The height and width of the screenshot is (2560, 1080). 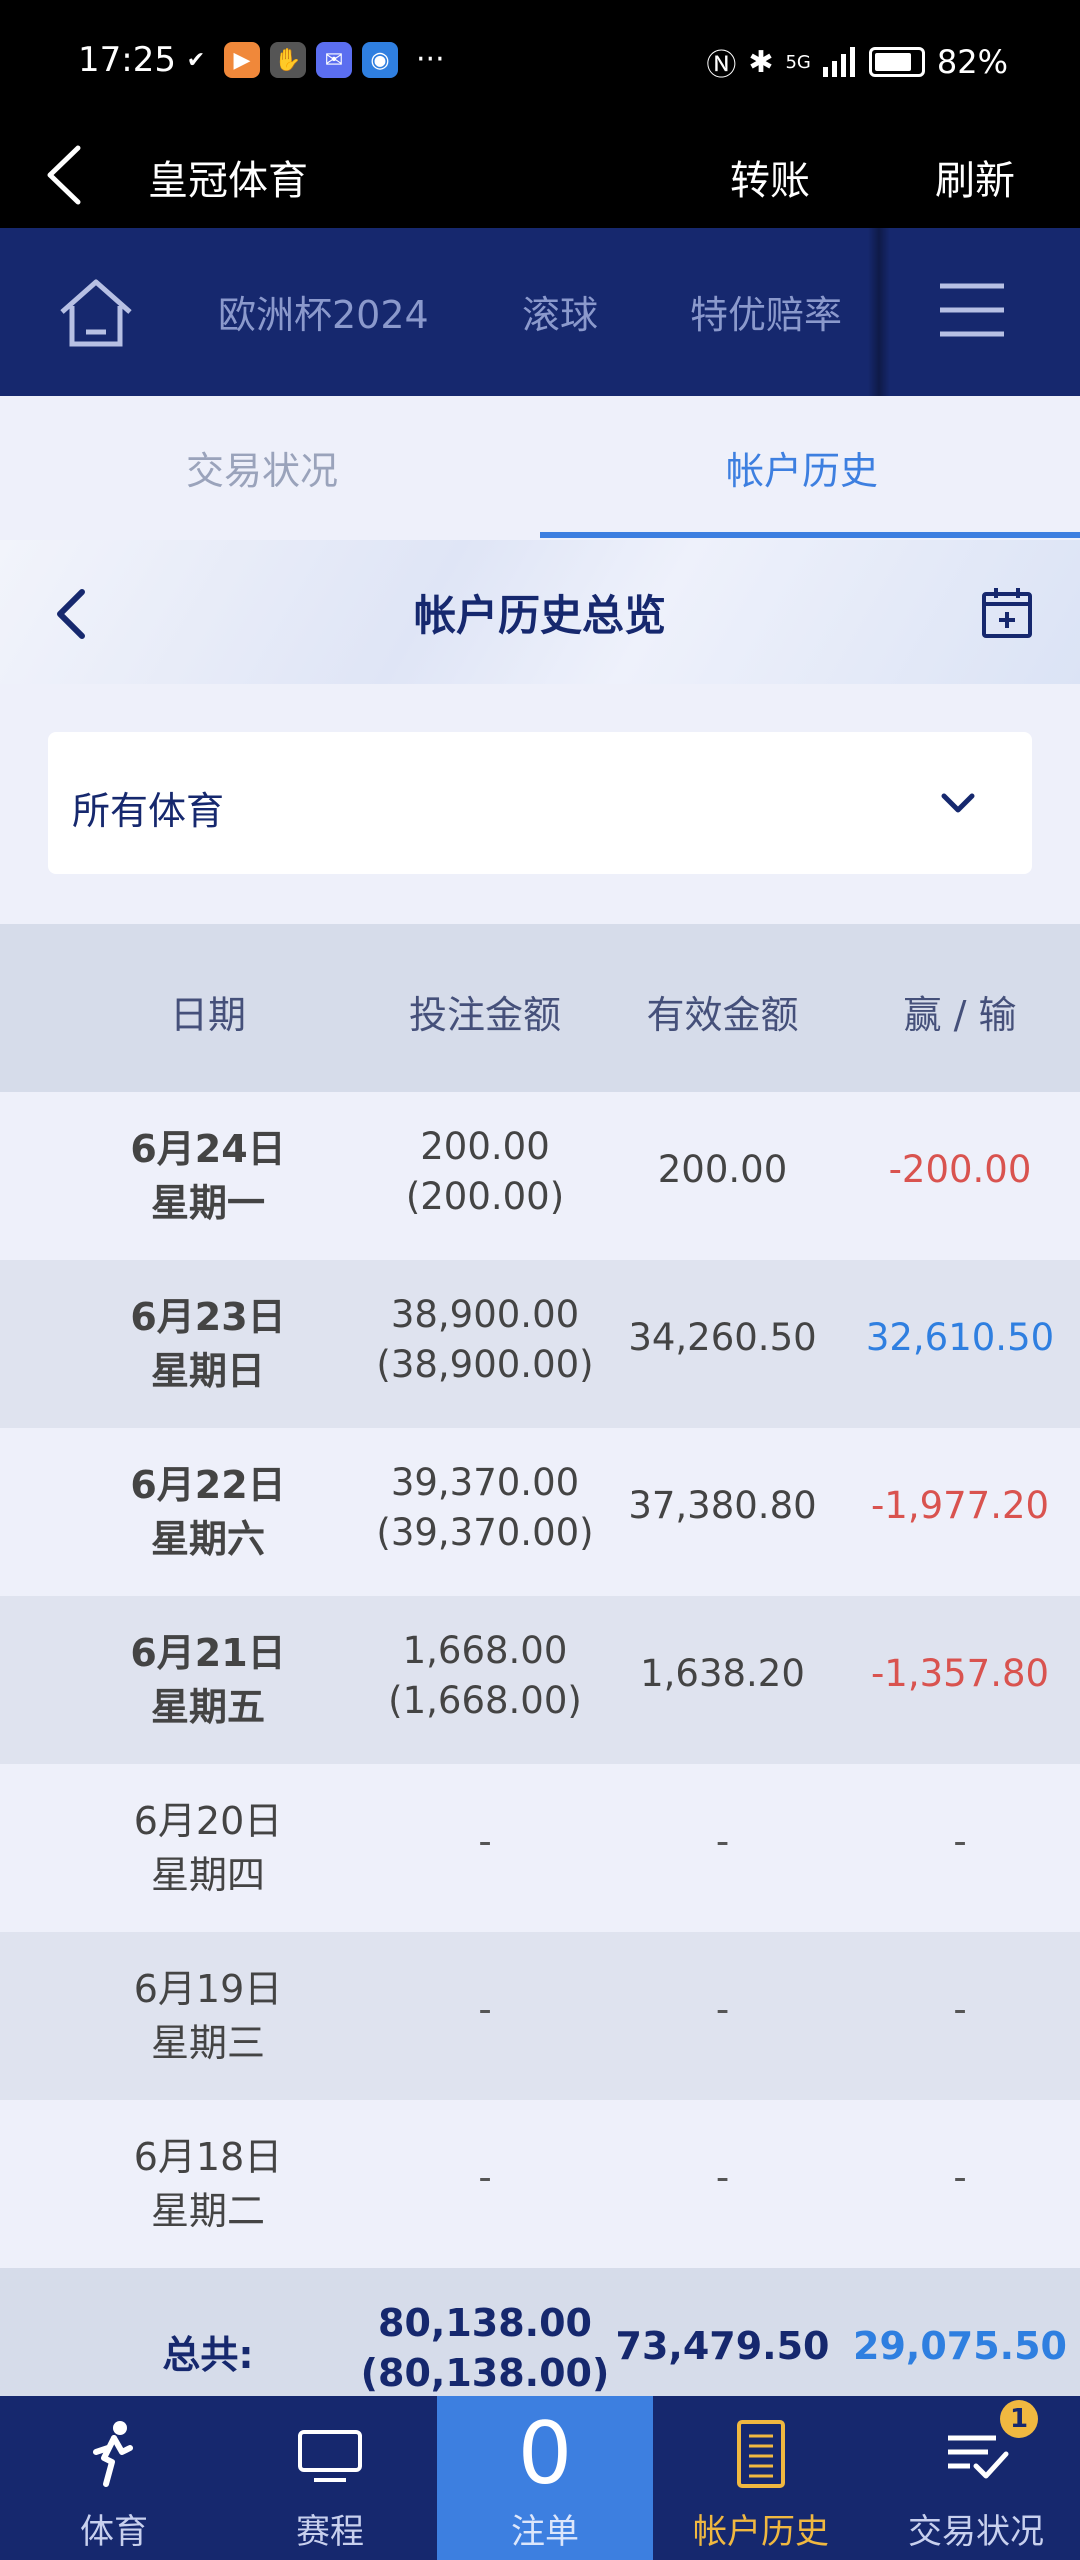 What do you see at coordinates (761, 62) in the screenshot?
I see `bluetooth-icon: ✱` at bounding box center [761, 62].